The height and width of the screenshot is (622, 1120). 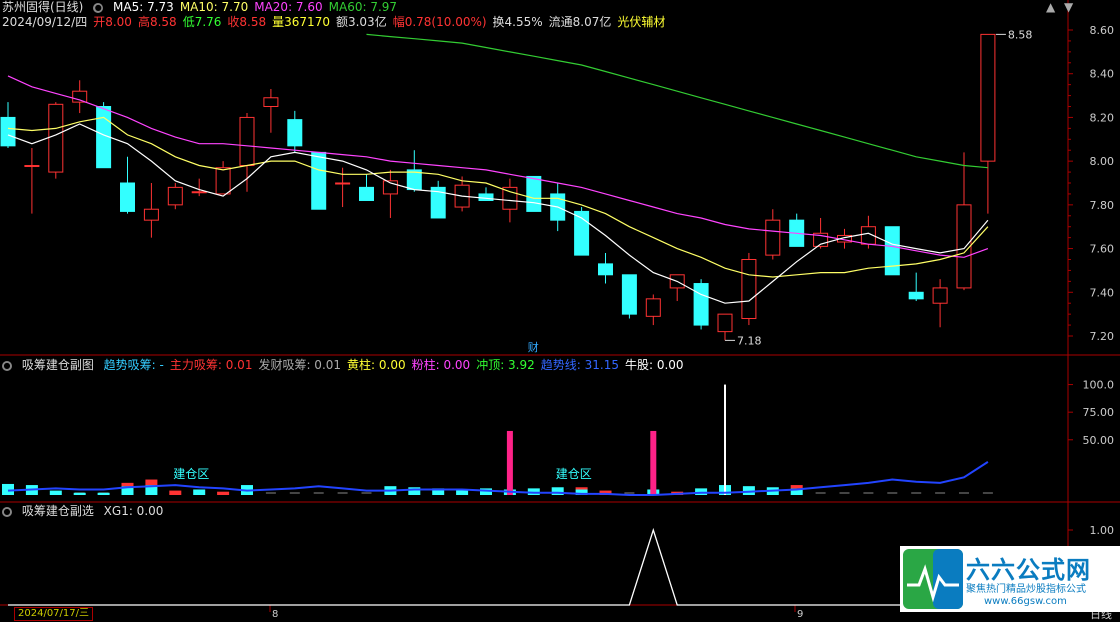 What do you see at coordinates (749, 340) in the screenshot?
I see `low-price-label: 7.18` at bounding box center [749, 340].